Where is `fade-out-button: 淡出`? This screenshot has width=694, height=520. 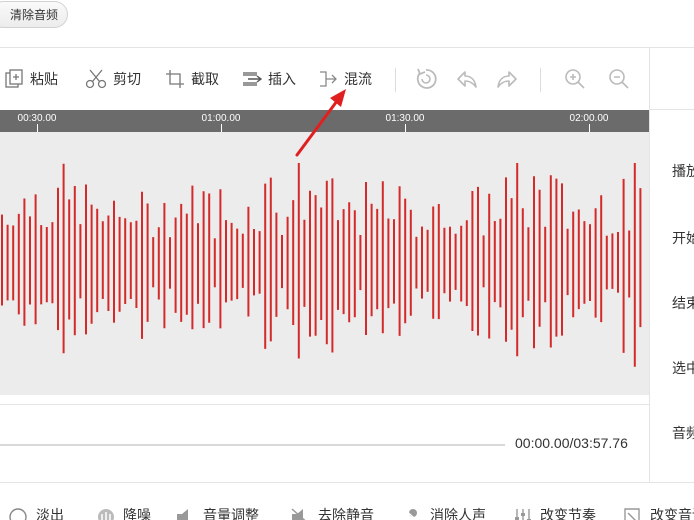 fade-out-button: 淡出 is located at coordinates (36, 512).